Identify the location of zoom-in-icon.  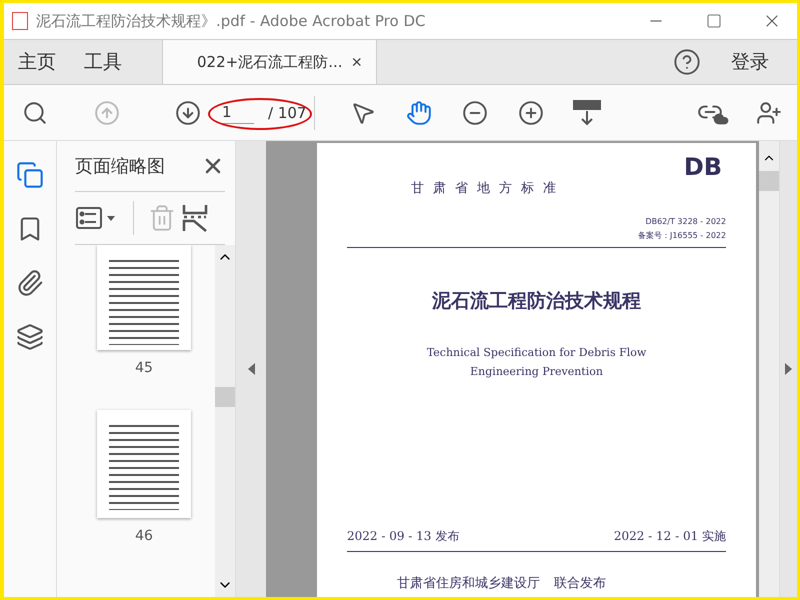
(531, 113).